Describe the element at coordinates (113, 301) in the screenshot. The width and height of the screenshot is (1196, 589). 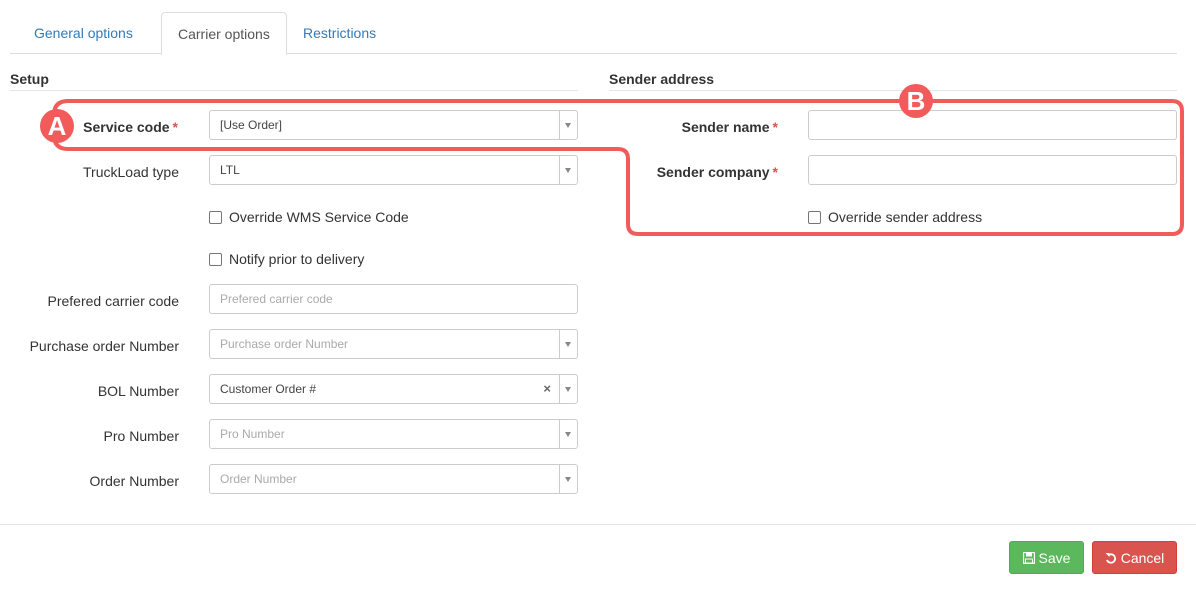
I see `prefered-carrier-code-label: Prefered carrier code` at that location.